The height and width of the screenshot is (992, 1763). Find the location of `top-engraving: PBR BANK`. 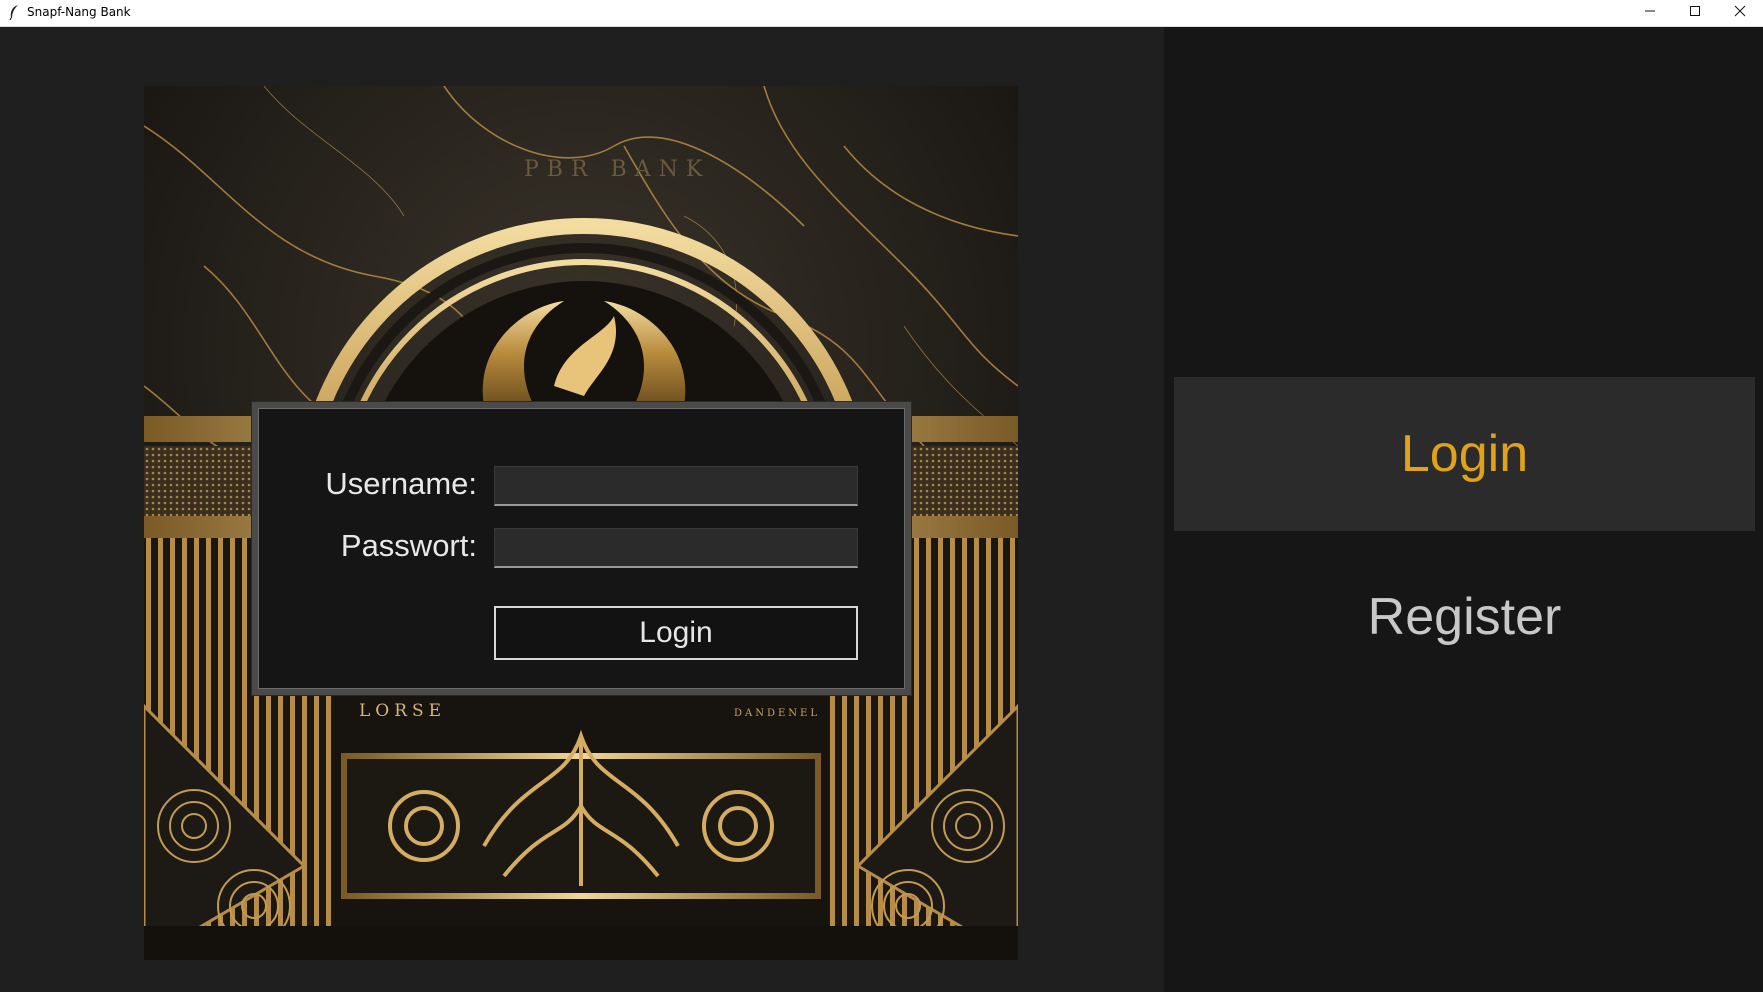

top-engraving: PBR BANK is located at coordinates (617, 169).